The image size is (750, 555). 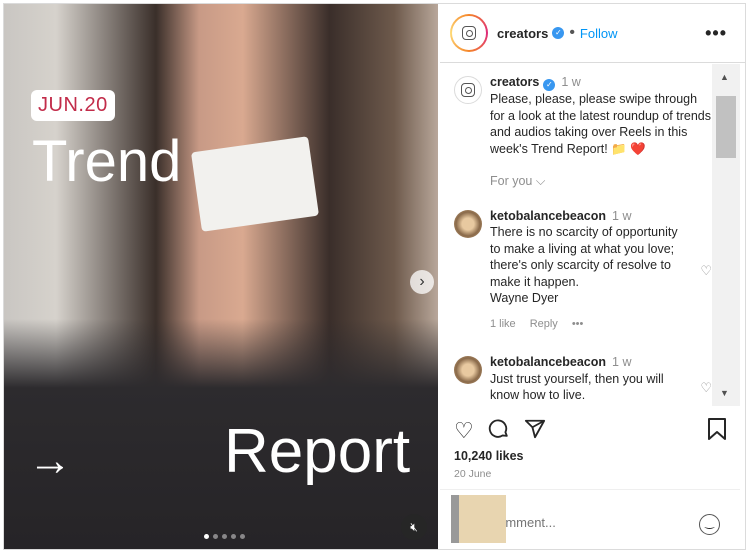 What do you see at coordinates (571, 82) in the screenshot?
I see `caption-time: 1 w` at bounding box center [571, 82].